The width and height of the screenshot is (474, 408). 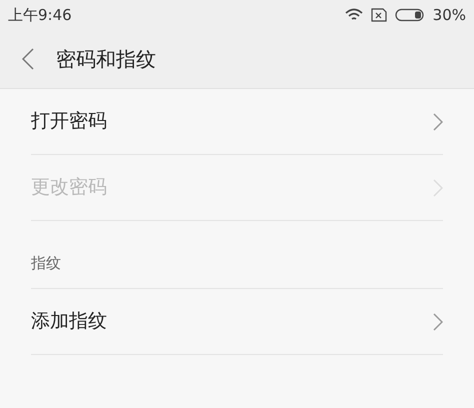 What do you see at coordinates (378, 15) in the screenshot?
I see `no-sim-icon` at bounding box center [378, 15].